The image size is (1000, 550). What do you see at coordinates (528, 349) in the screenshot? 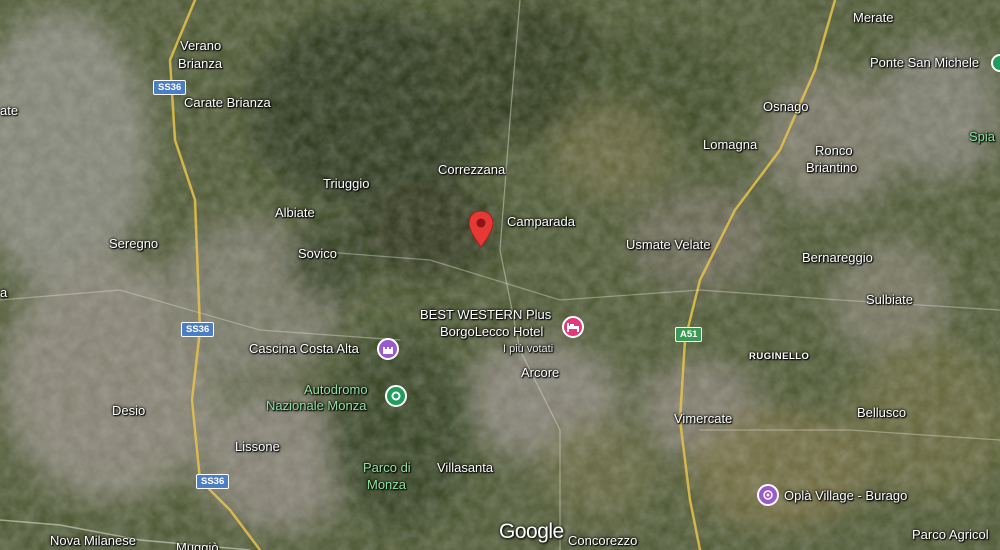
I see `hotel-note: I più votati` at bounding box center [528, 349].